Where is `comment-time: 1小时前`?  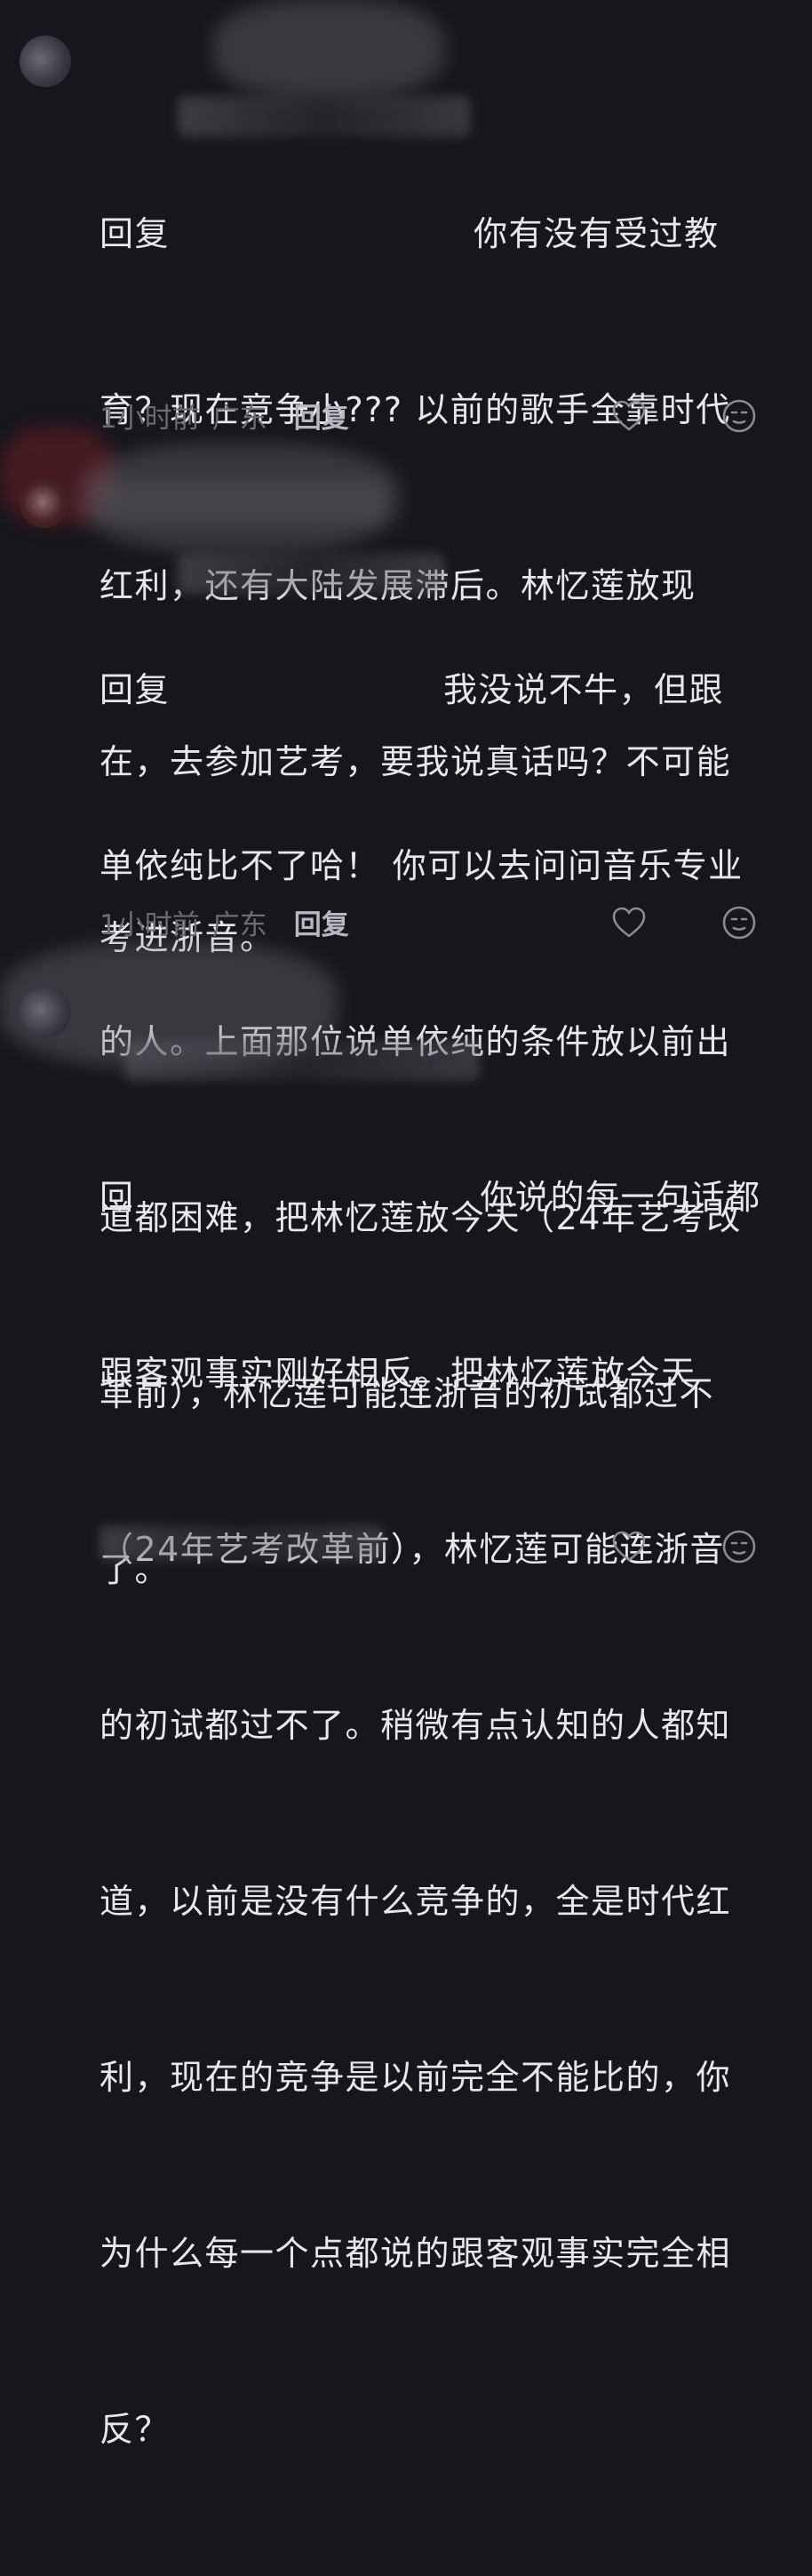
comment-time: 1小时前 is located at coordinates (150, 924).